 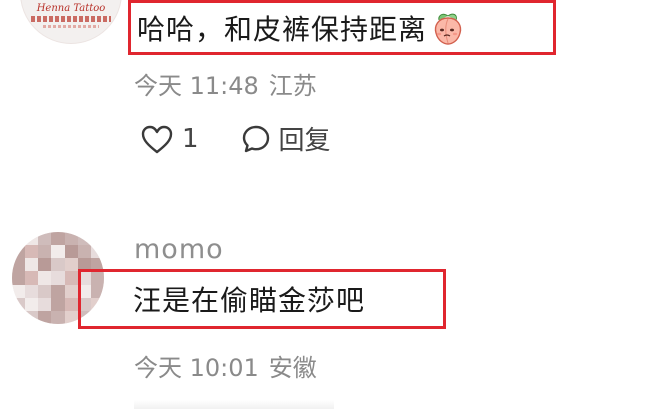 I want to click on reply-button: 回复, so click(x=286, y=138).